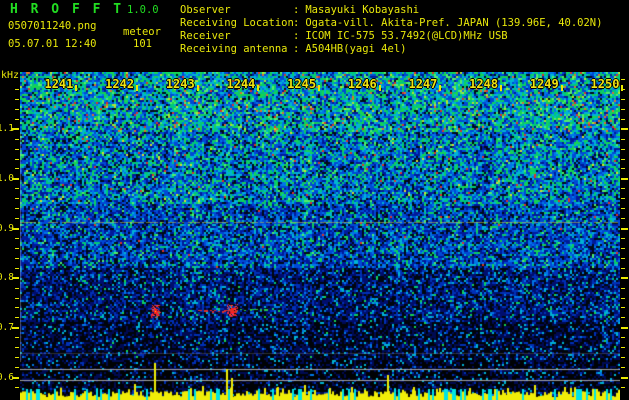 Image resolution: width=629 pixels, height=400 pixels. Describe the element at coordinates (406, 36) in the screenshot. I see `info-value: ICOM IC-575 53.7492(@LCD)MHz USB` at that location.